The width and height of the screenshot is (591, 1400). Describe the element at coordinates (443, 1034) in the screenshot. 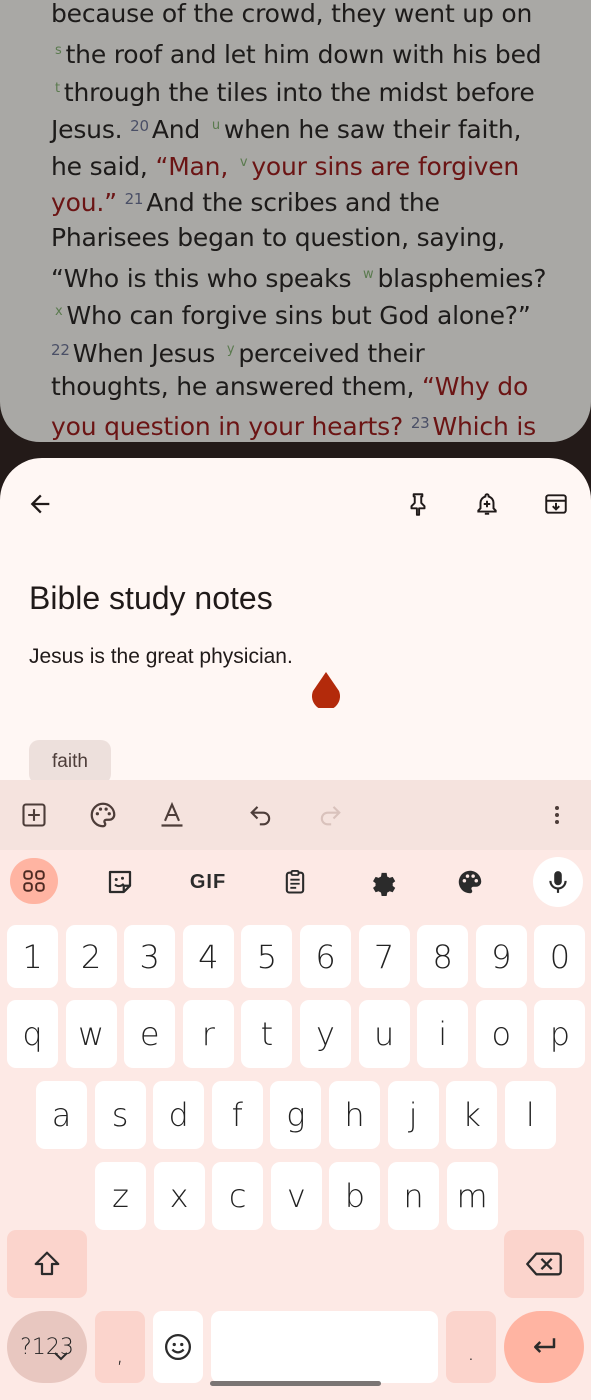

I see `key-i: i` at that location.